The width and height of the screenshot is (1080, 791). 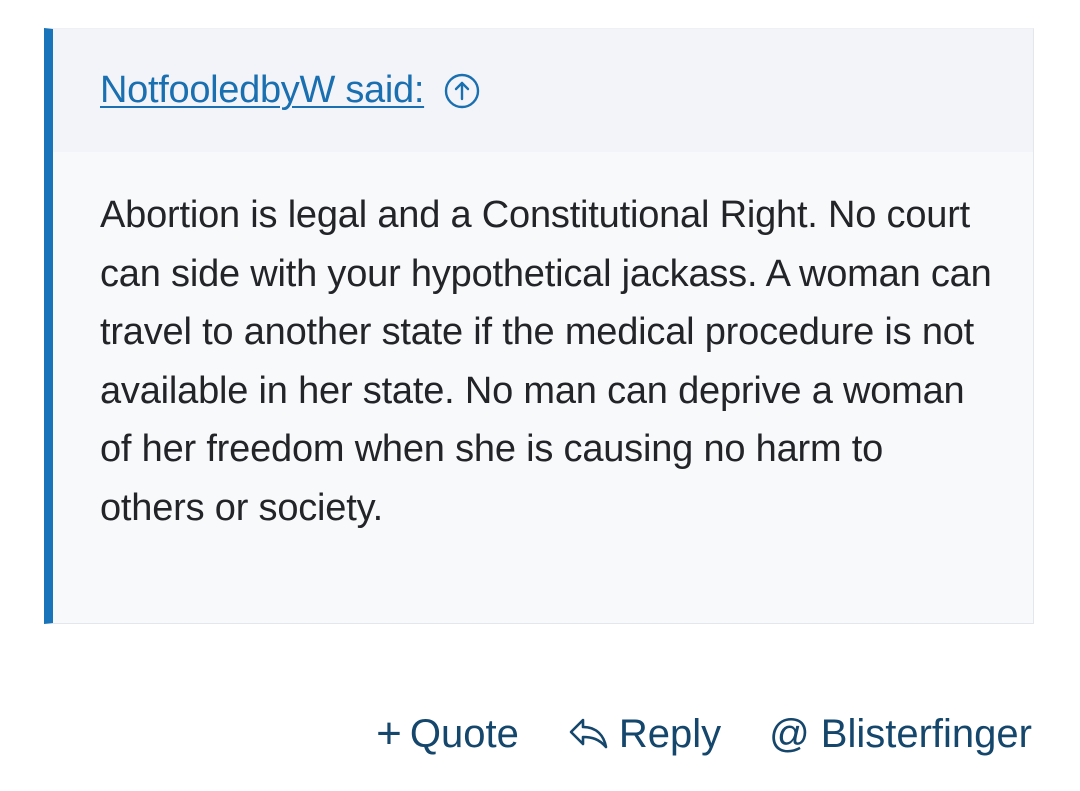 What do you see at coordinates (543, 90) in the screenshot?
I see `quote-header: NotfooledbyW said:` at bounding box center [543, 90].